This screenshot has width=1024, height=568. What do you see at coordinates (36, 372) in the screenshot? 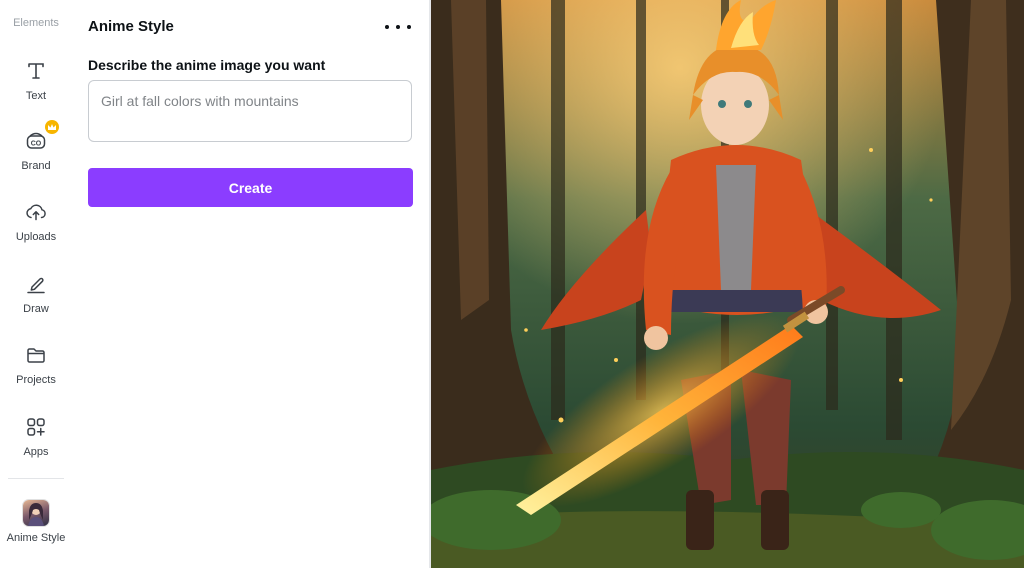
I see `rail-item-projects: Projects` at bounding box center [36, 372].